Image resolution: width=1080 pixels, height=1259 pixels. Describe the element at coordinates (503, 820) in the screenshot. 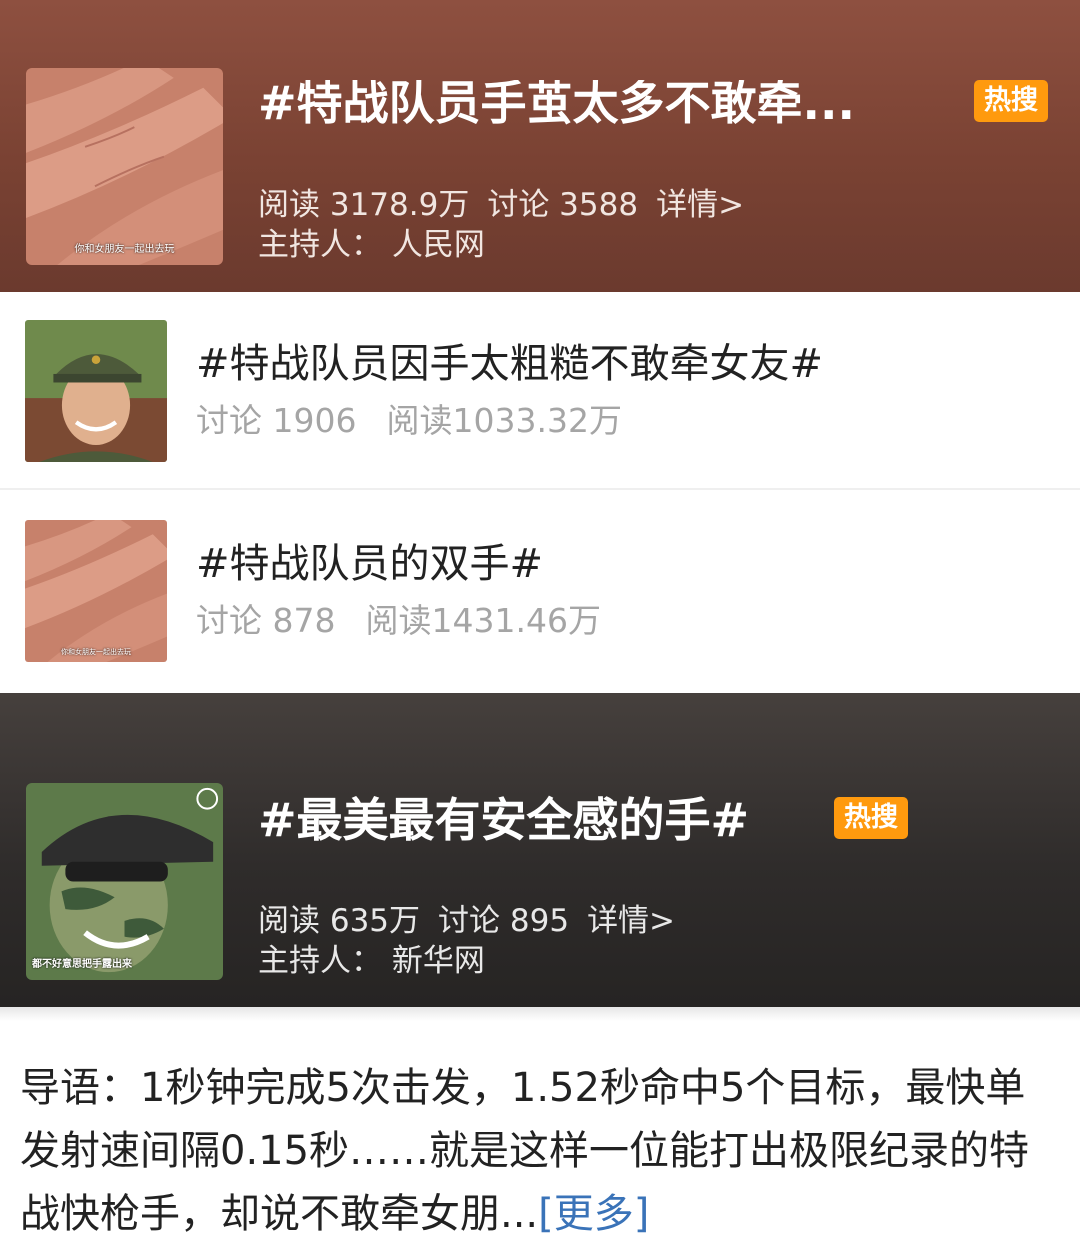

I see `topic-title: #最美最有安全感的手#` at that location.